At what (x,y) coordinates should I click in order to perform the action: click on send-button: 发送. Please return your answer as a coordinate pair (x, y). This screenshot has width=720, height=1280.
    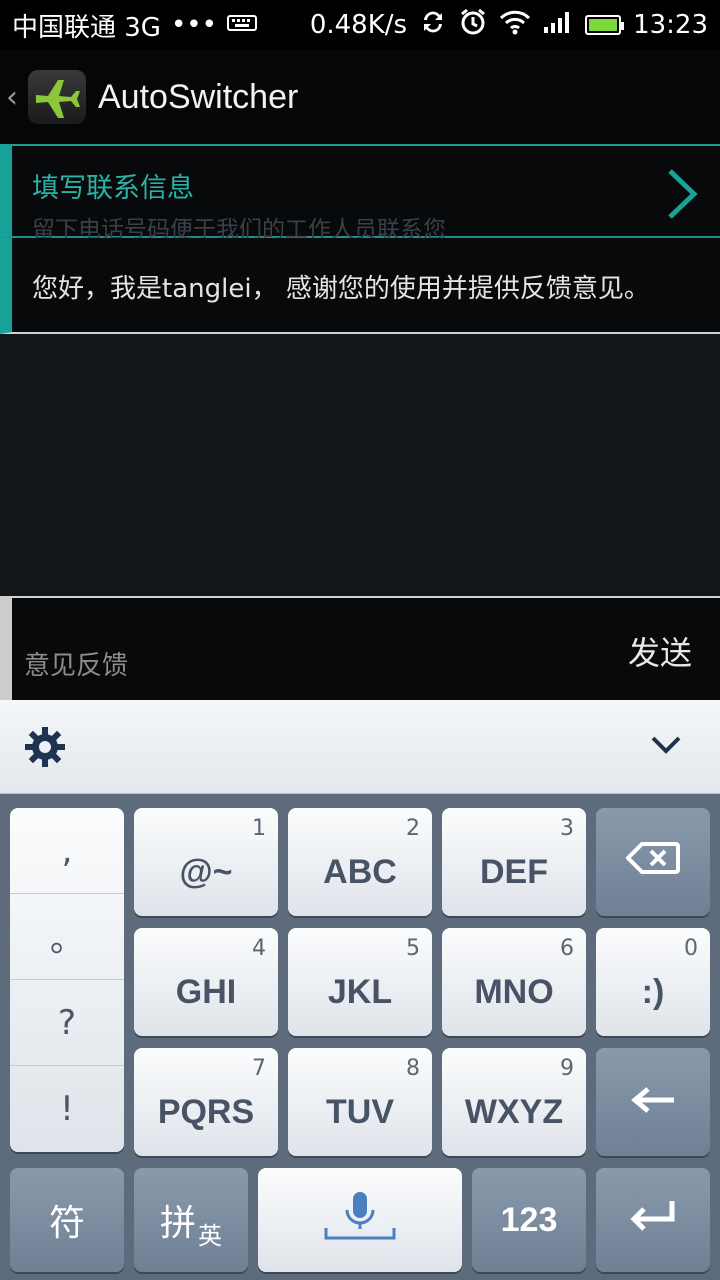
    Looking at the image, I should click on (660, 651).